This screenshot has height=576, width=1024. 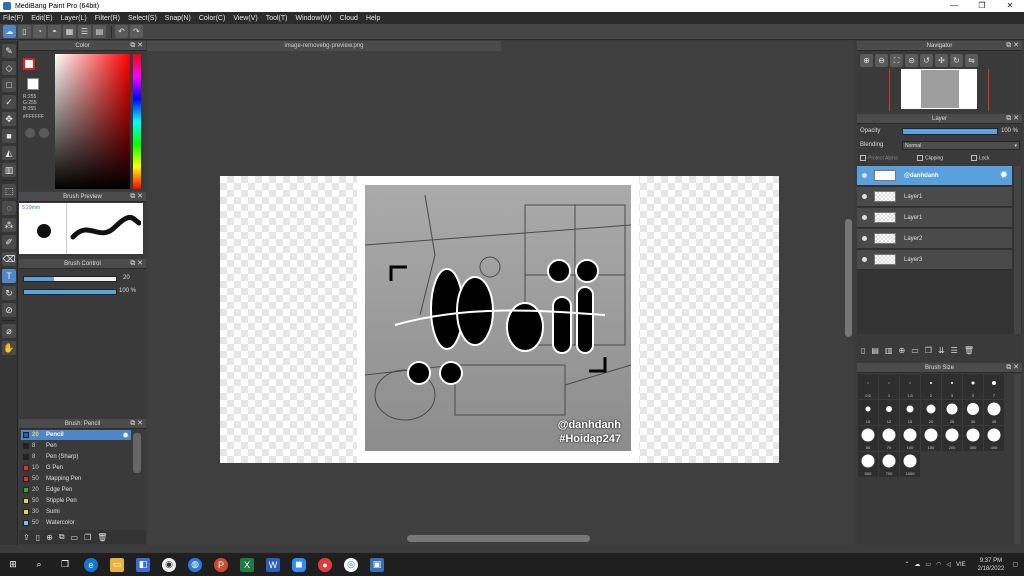 I want to click on new-halftone-layer-icon: ▤, so click(x=875, y=350).